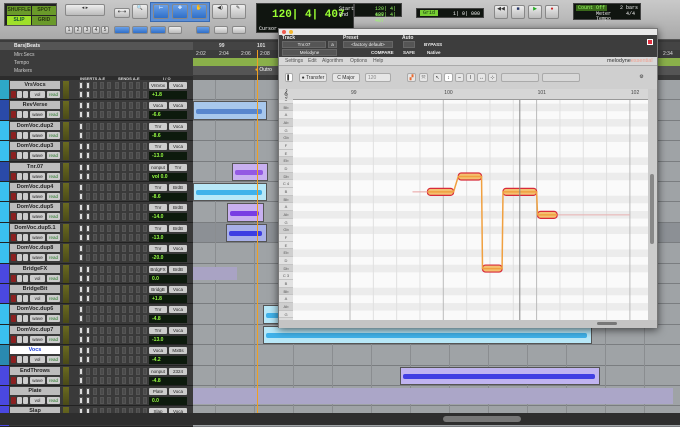  Describe the element at coordinates (388, 18) in the screenshot. I see `end-value: 120| 4| 407` at that location.